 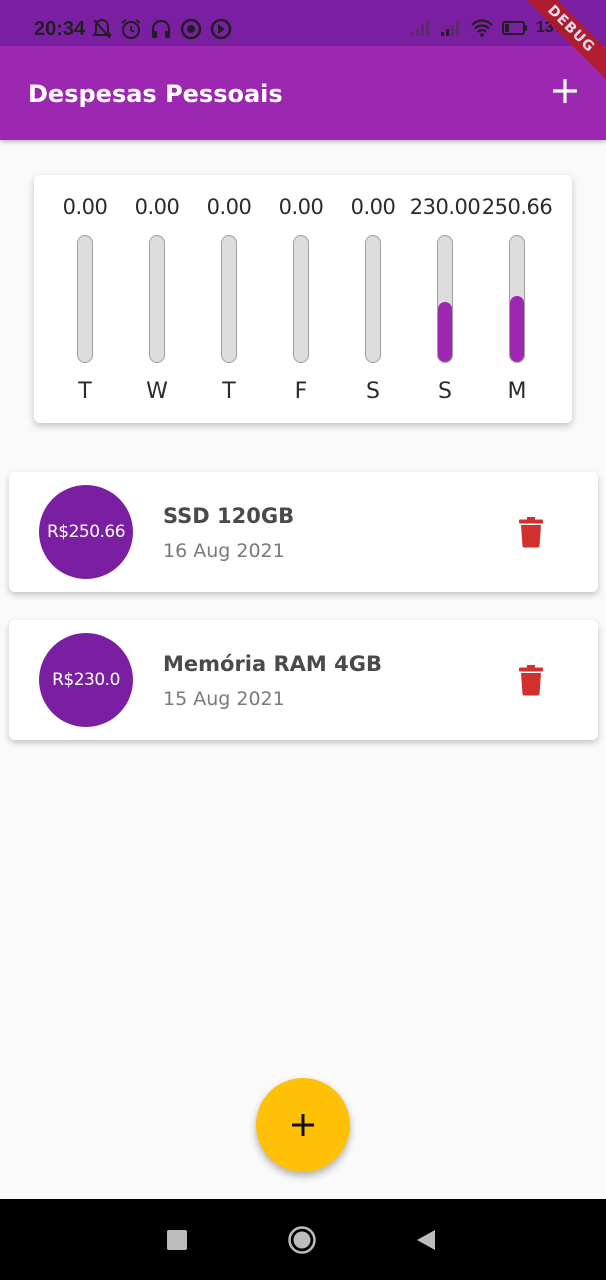 I want to click on chart-bar: 0.00 F, so click(x=301, y=299).